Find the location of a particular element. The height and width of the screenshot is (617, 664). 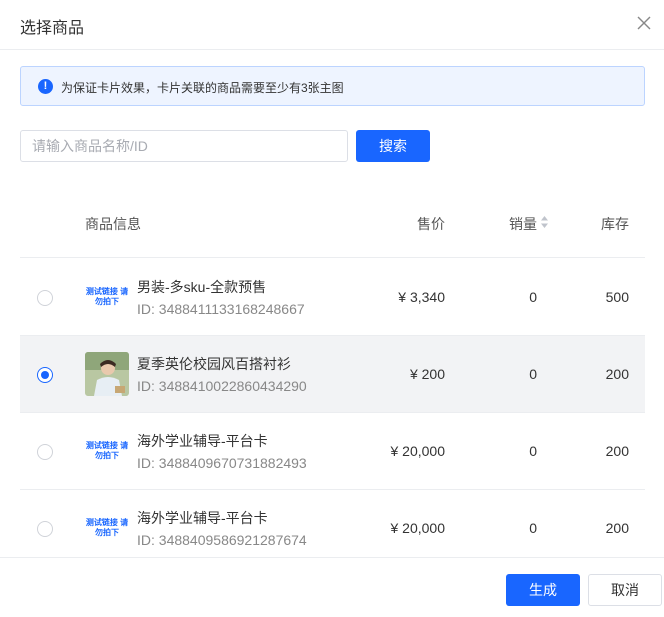

table-header: 商品信息 售价 销量 库存 is located at coordinates (332, 224).